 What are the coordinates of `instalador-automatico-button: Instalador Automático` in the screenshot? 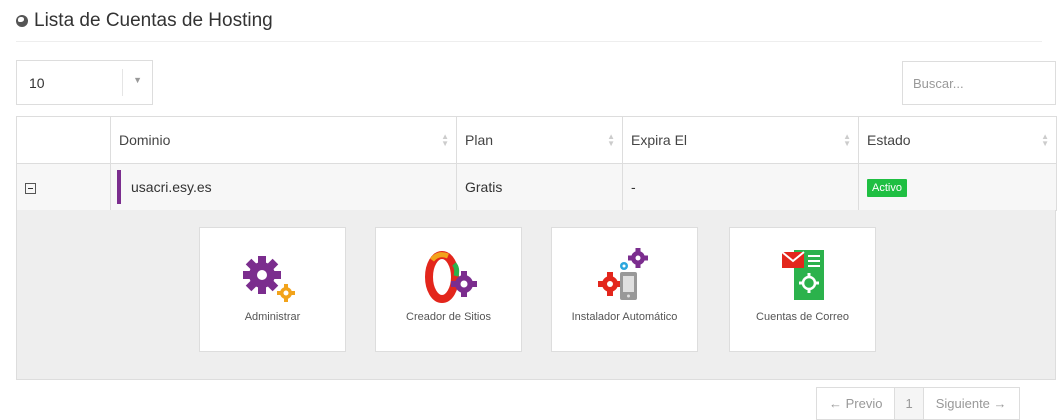 It's located at (624, 289).